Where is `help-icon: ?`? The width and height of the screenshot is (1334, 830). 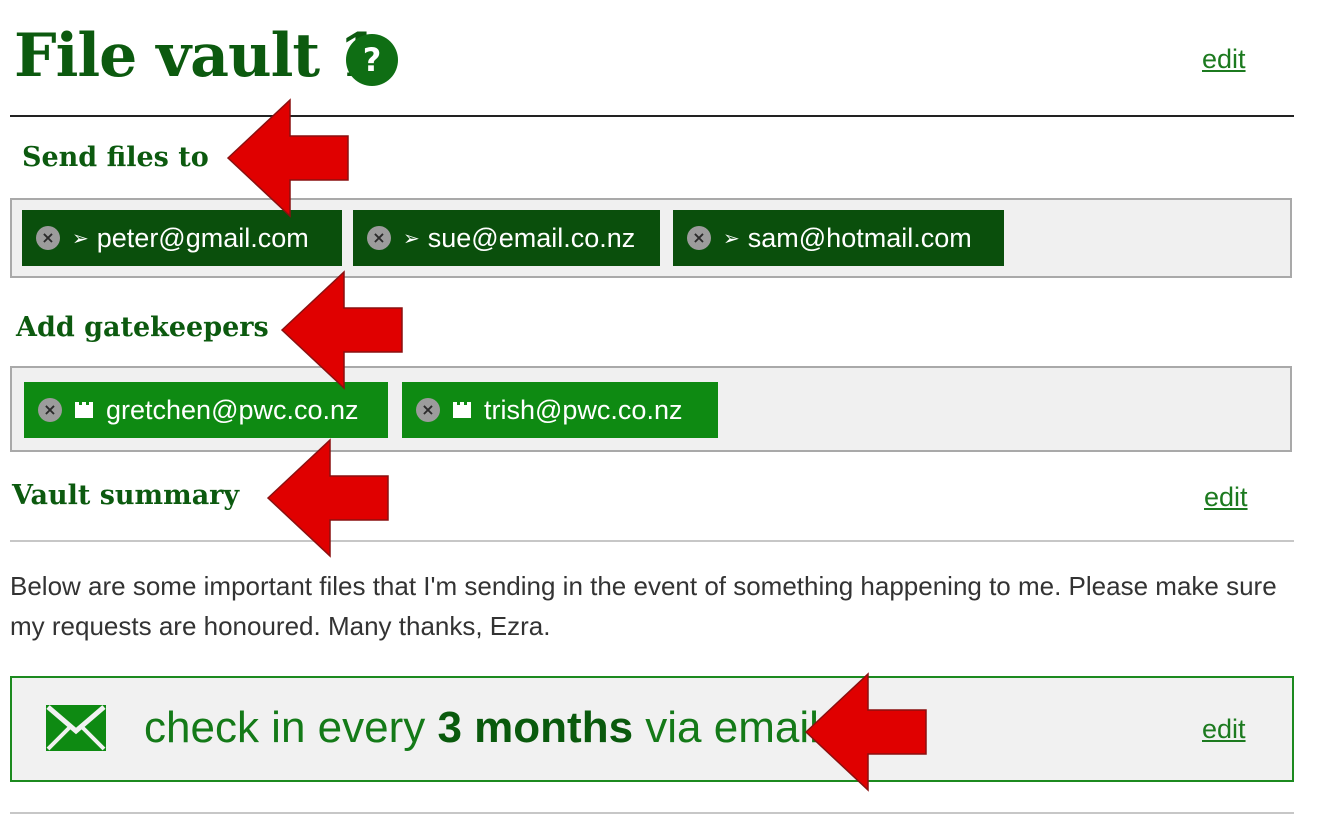 help-icon: ? is located at coordinates (372, 60).